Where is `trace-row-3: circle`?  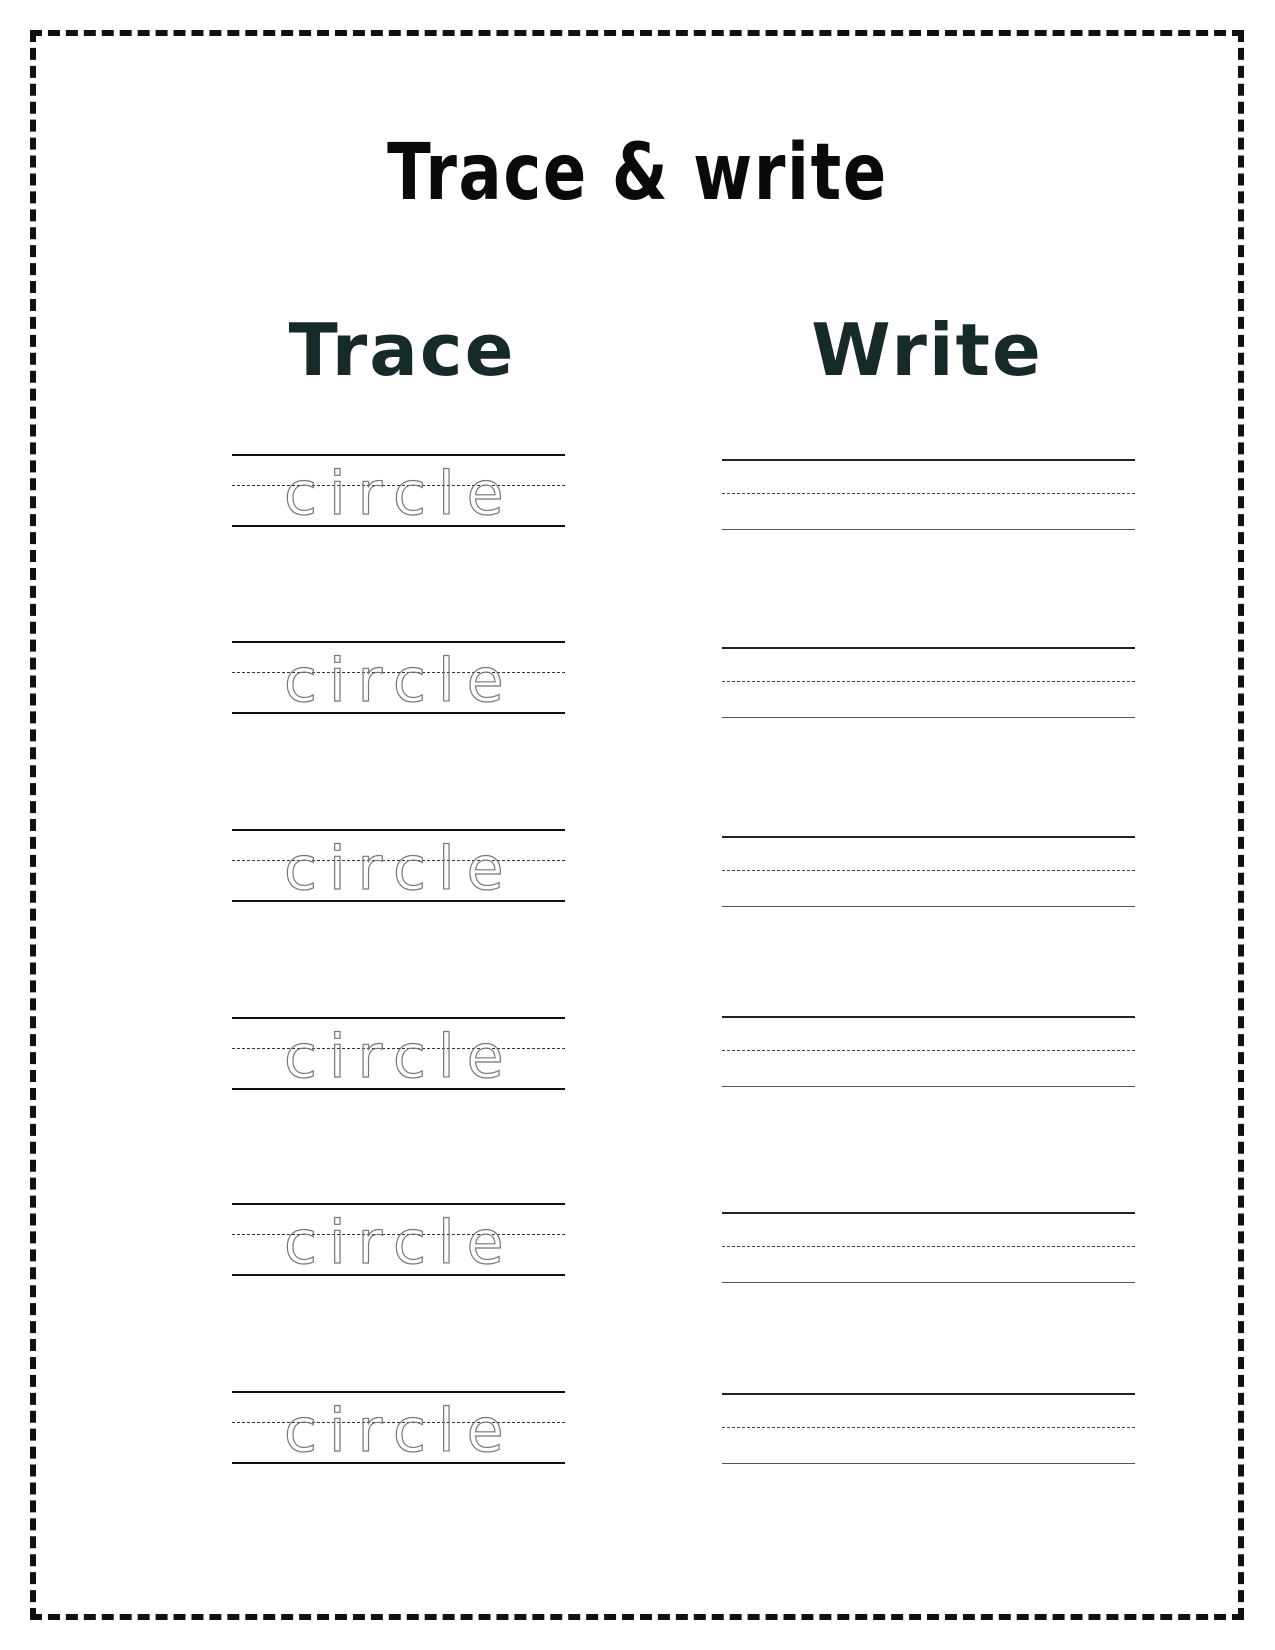 trace-row-3: circle is located at coordinates (398, 867).